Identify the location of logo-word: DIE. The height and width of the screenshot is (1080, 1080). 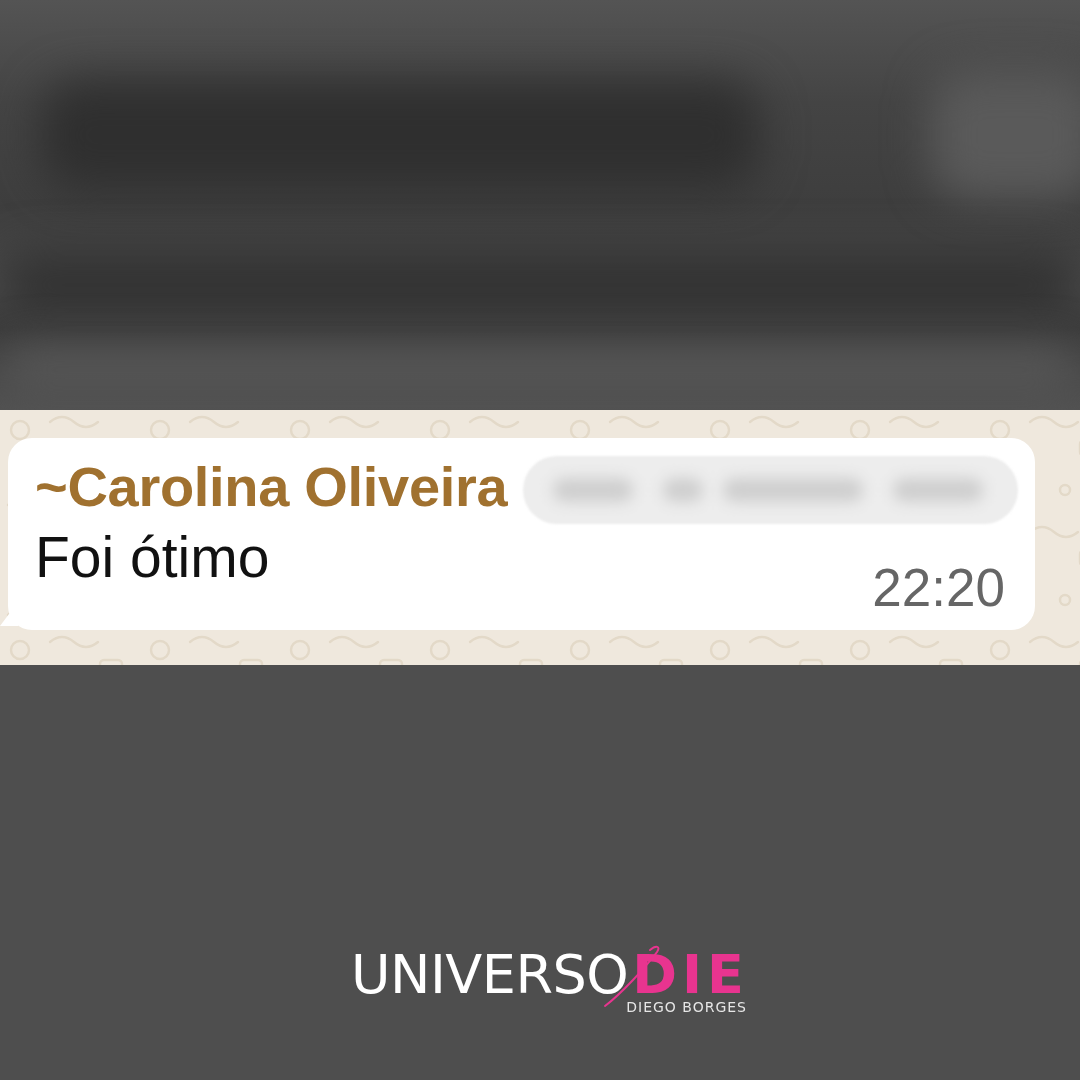
(690, 975).